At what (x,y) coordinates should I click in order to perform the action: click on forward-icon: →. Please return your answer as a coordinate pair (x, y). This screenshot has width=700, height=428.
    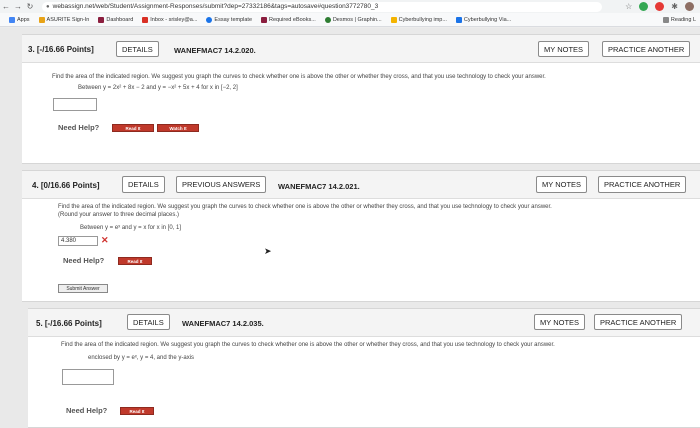
    Looking at the image, I should click on (18, 6).